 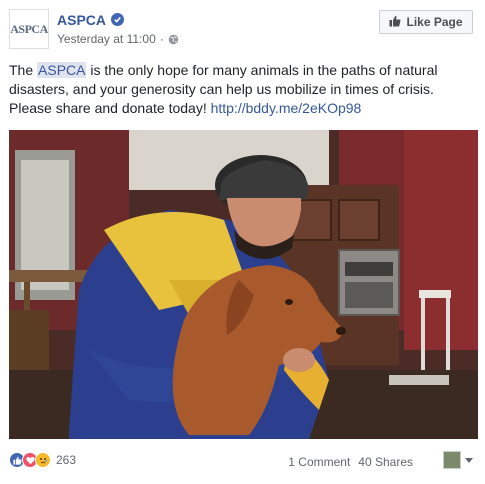 I want to click on page-mention-link: ASPCA, so click(x=62, y=70).